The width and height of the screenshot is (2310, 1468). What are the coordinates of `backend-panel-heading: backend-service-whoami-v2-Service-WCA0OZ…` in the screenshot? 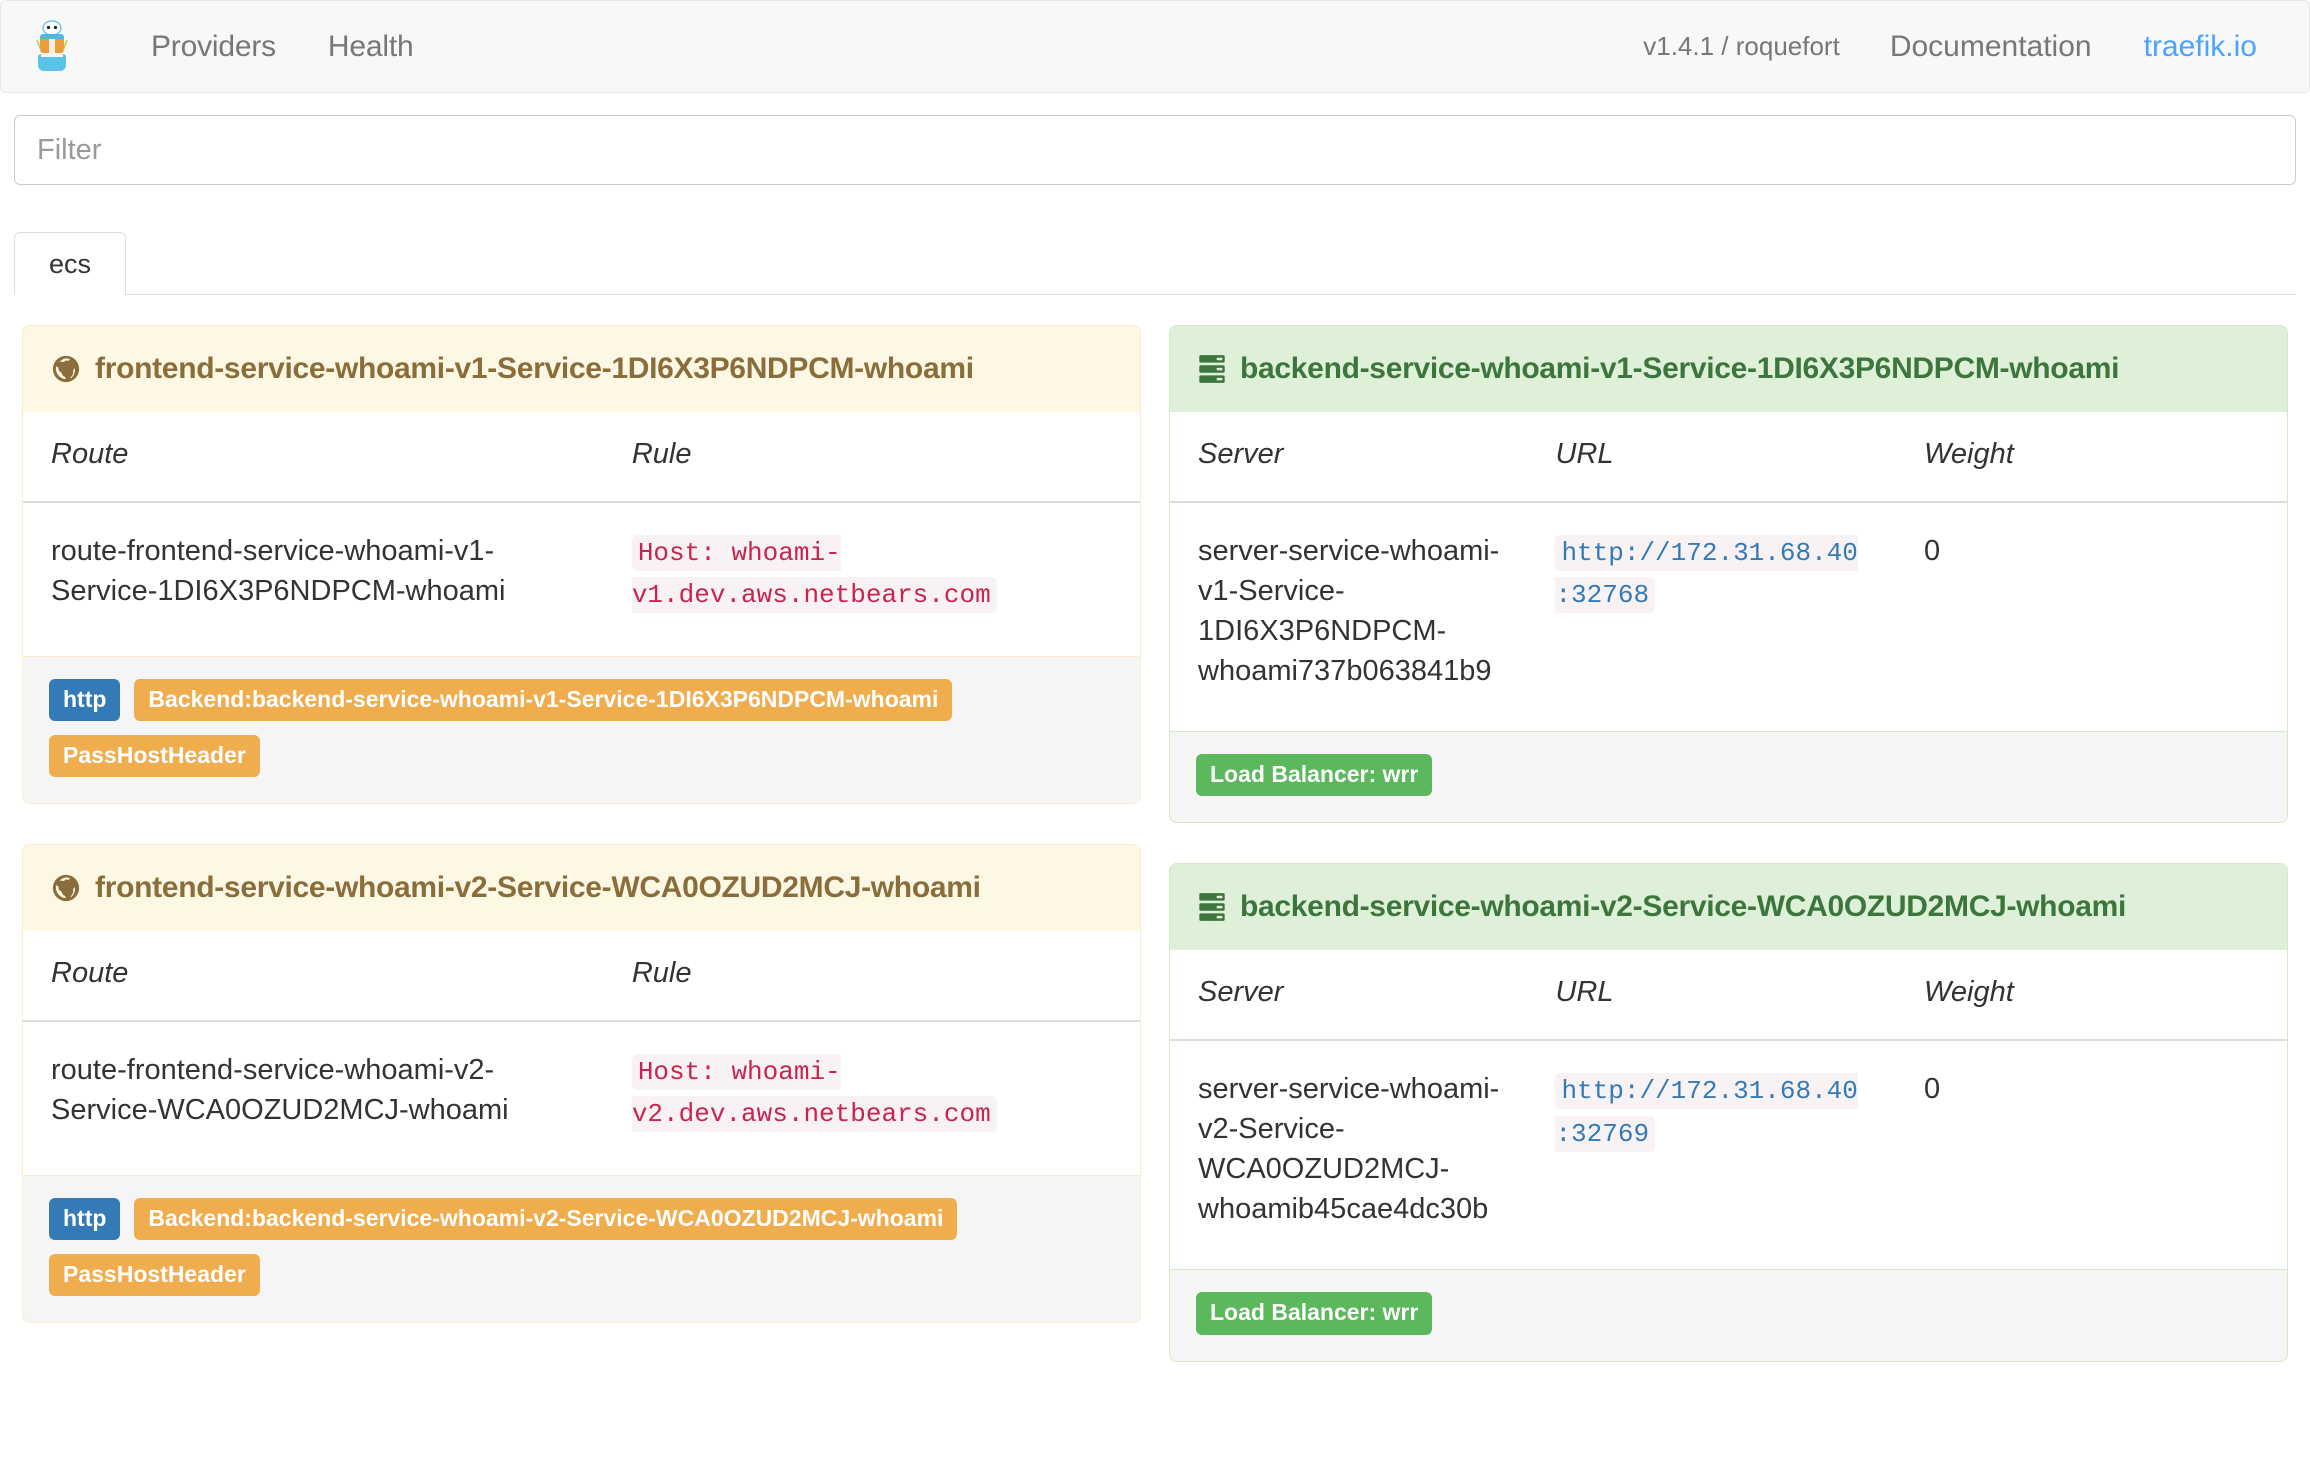 It's located at (1728, 907).